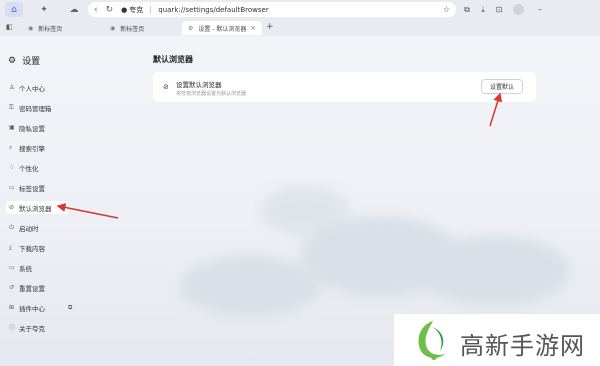  What do you see at coordinates (522, 346) in the screenshot?
I see `watermark-text: 高新手游网` at bounding box center [522, 346].